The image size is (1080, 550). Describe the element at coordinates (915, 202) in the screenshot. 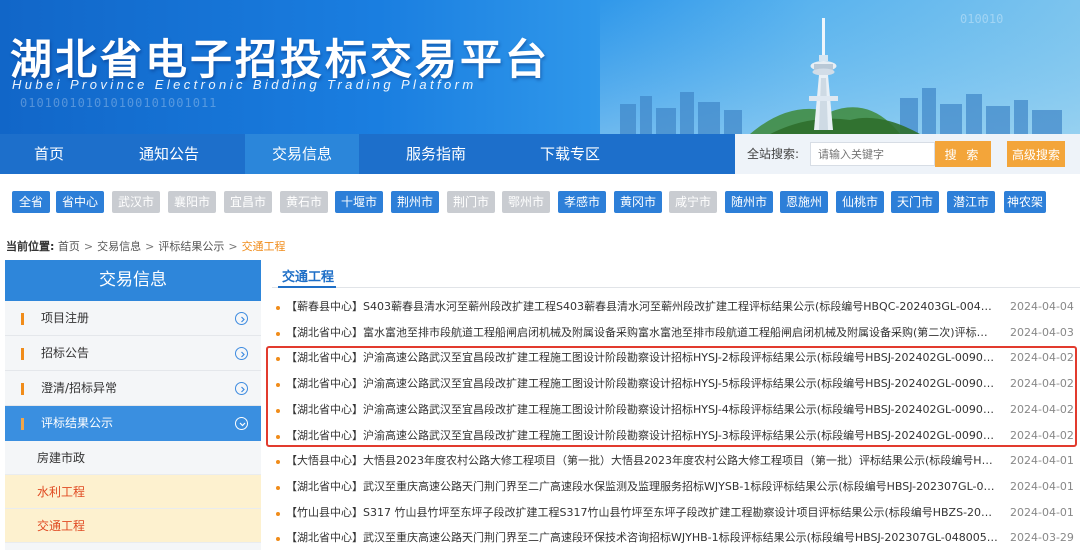

I see `region-tag: 天门市` at that location.